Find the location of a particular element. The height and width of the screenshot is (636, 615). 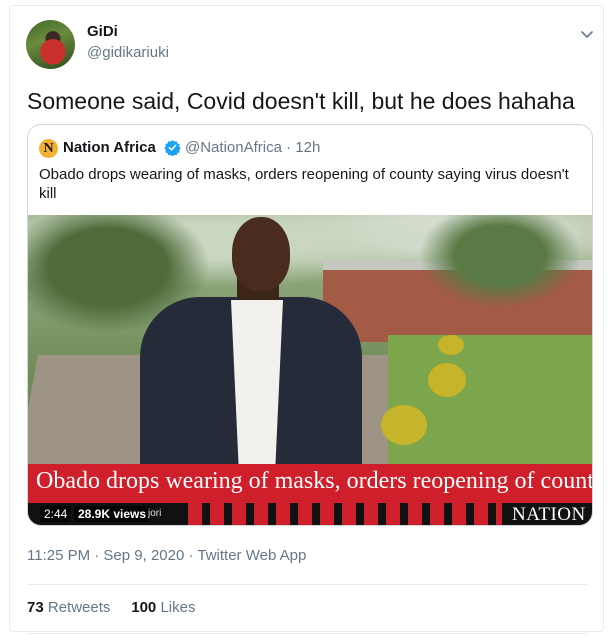

tweet-timestamp: 11:25 PM · Sep 9, 2020 · Twitter Web App is located at coordinates (166, 555).